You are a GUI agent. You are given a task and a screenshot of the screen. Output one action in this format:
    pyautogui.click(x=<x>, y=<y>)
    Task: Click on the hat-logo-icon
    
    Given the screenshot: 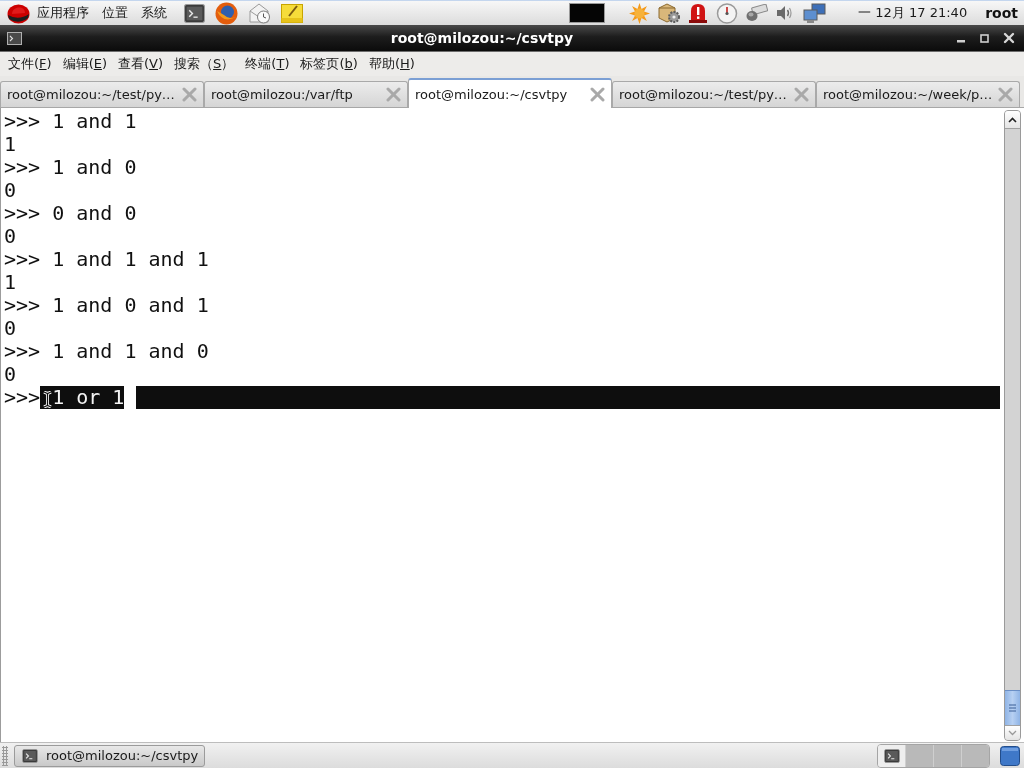 What is the action you would take?
    pyautogui.click(x=18, y=13)
    